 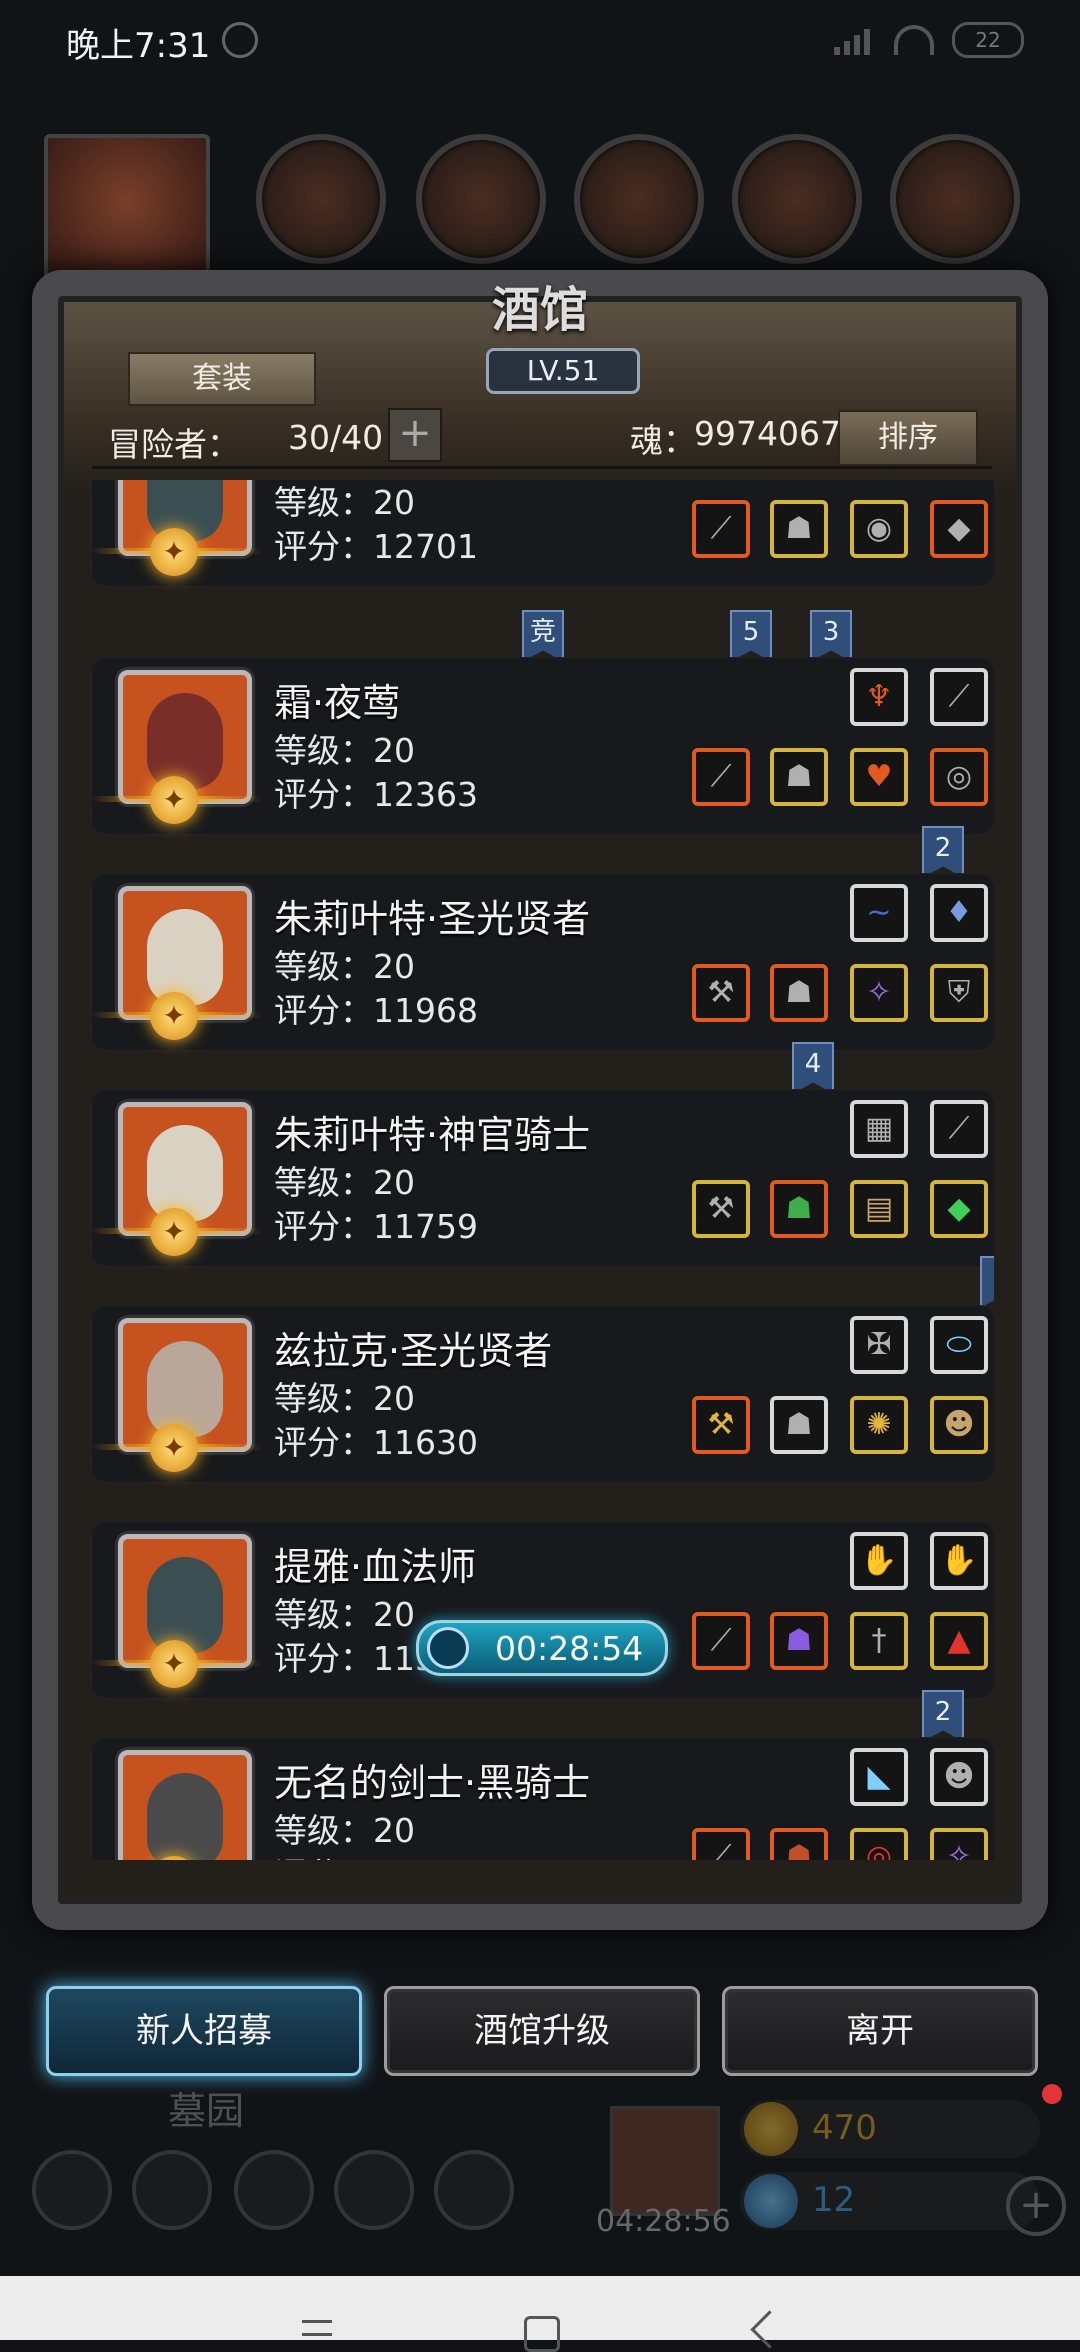 I want to click on achievement-icon, so click(x=172, y=2190).